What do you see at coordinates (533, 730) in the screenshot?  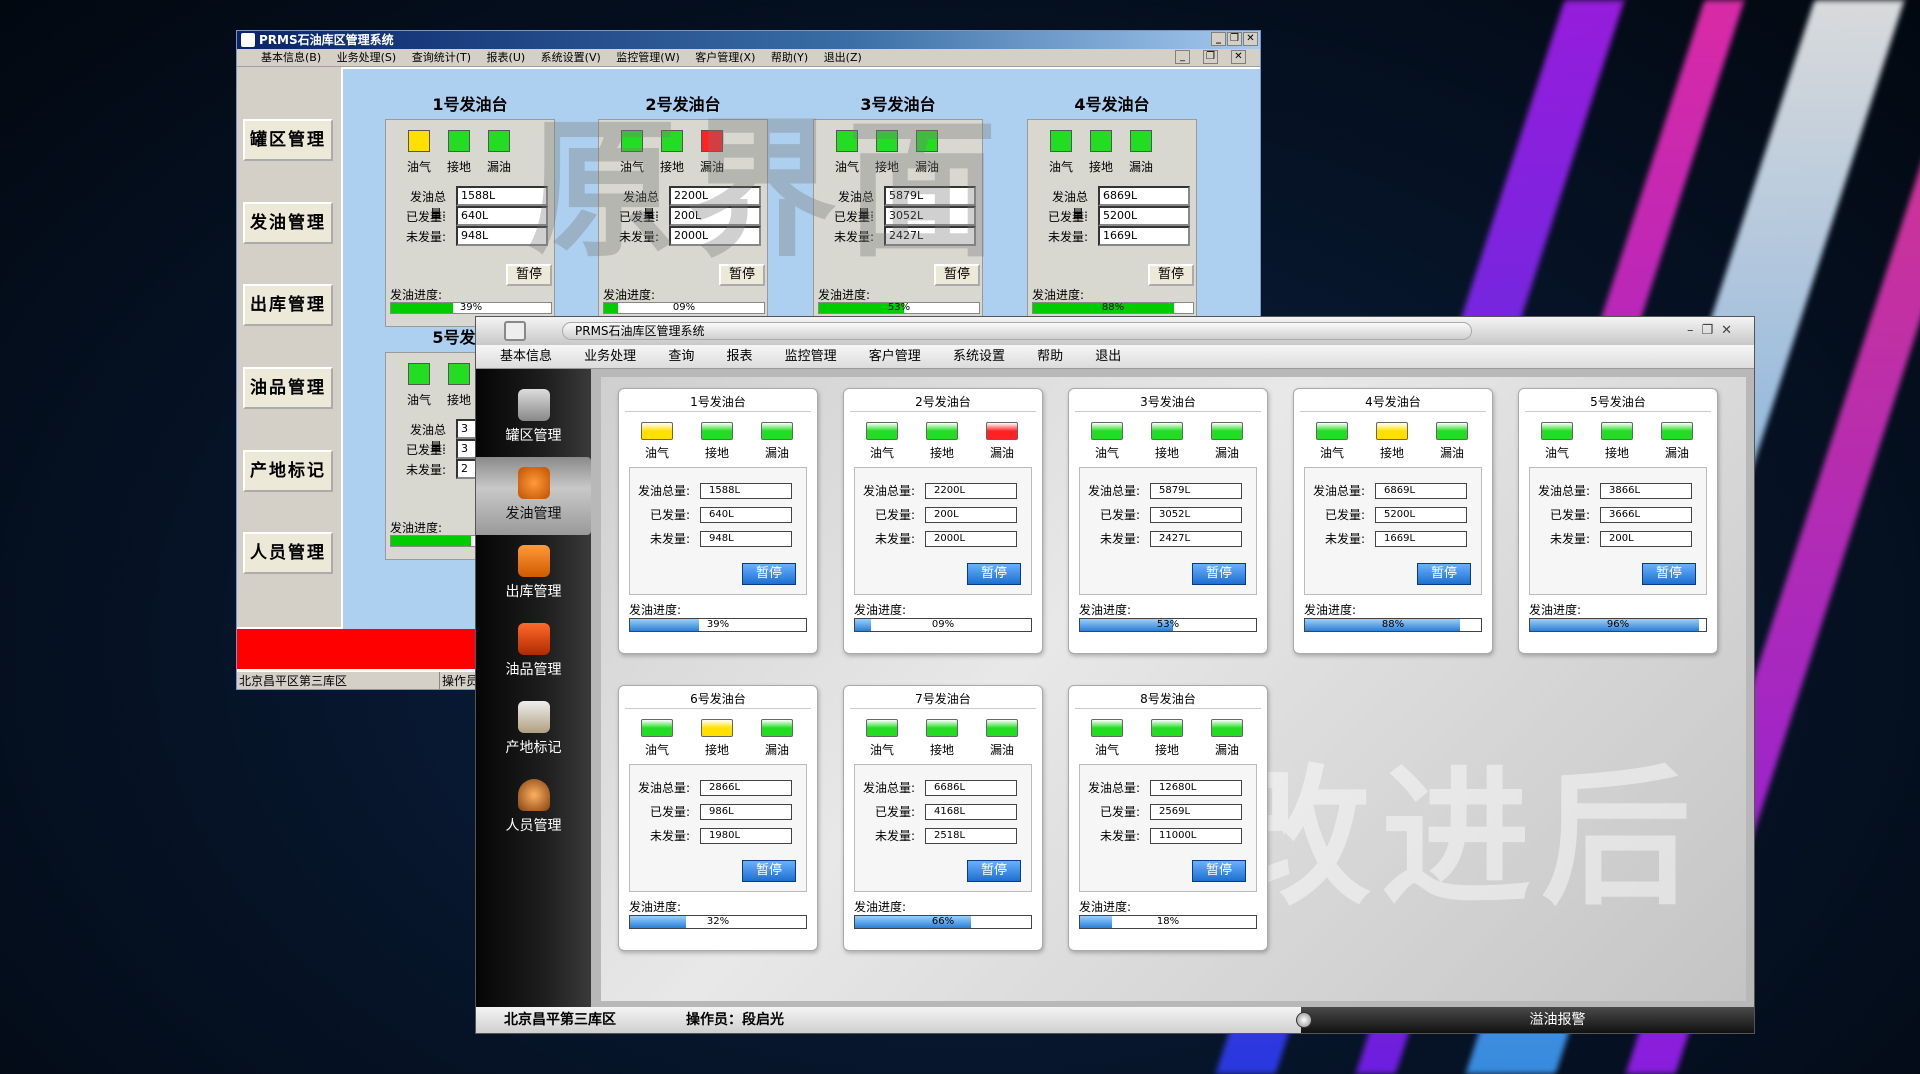 I see `nav-origin: 产地标记` at bounding box center [533, 730].